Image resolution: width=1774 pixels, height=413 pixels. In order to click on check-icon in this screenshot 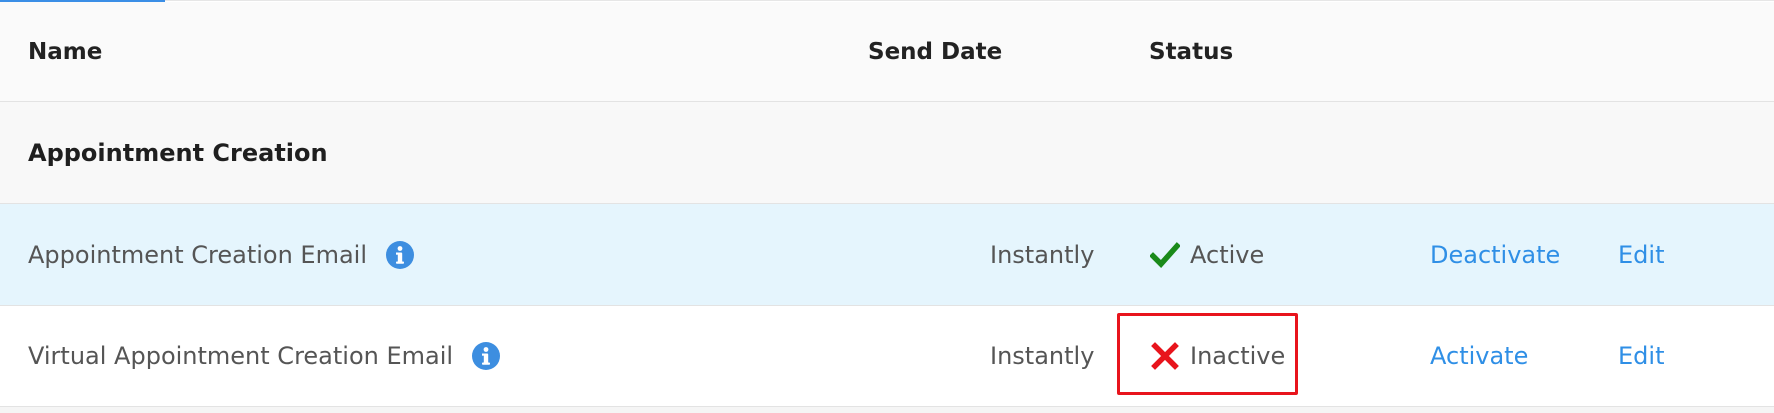, I will do `click(1165, 254)`.